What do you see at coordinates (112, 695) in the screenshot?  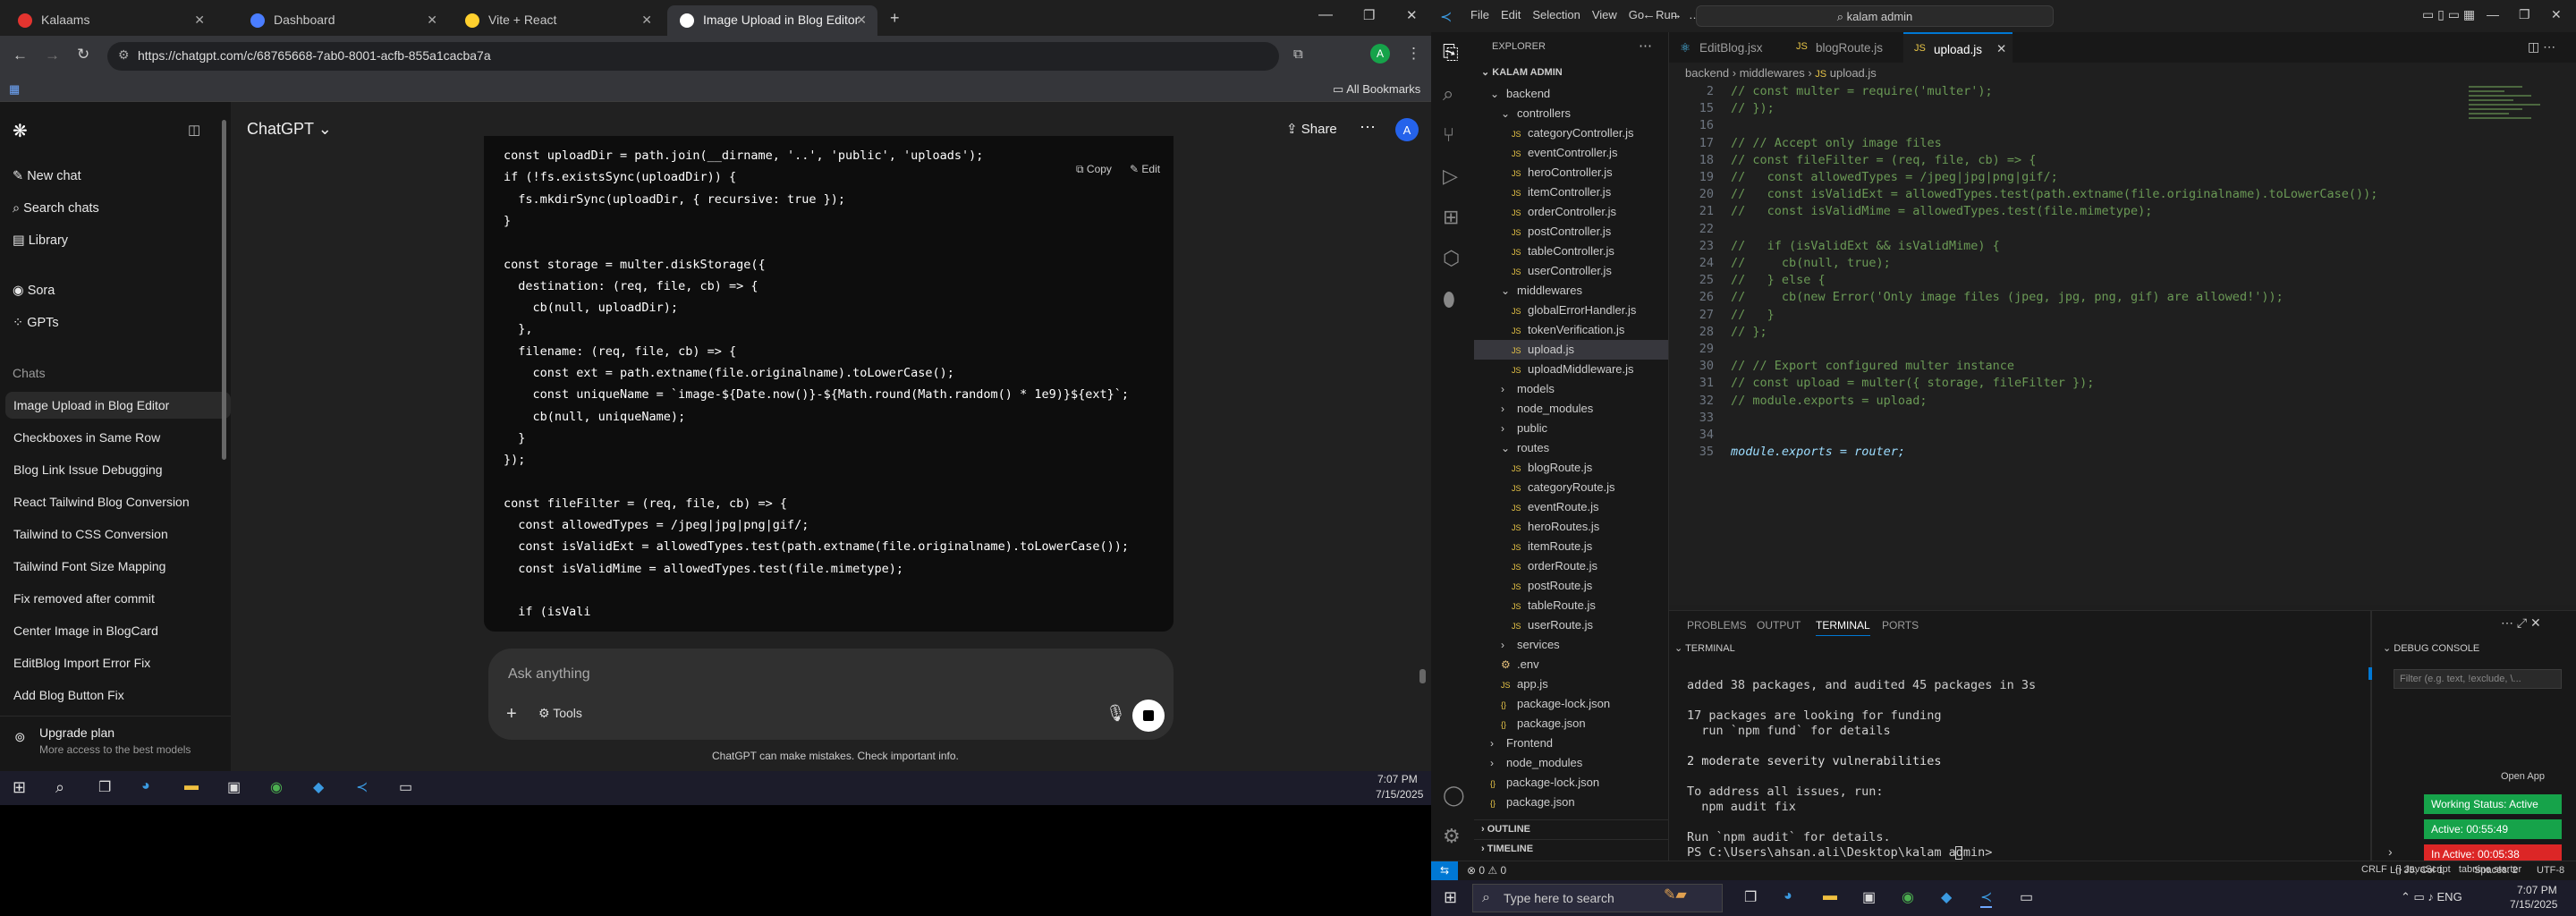 I see `chat-item: Add Blog Button Fix` at bounding box center [112, 695].